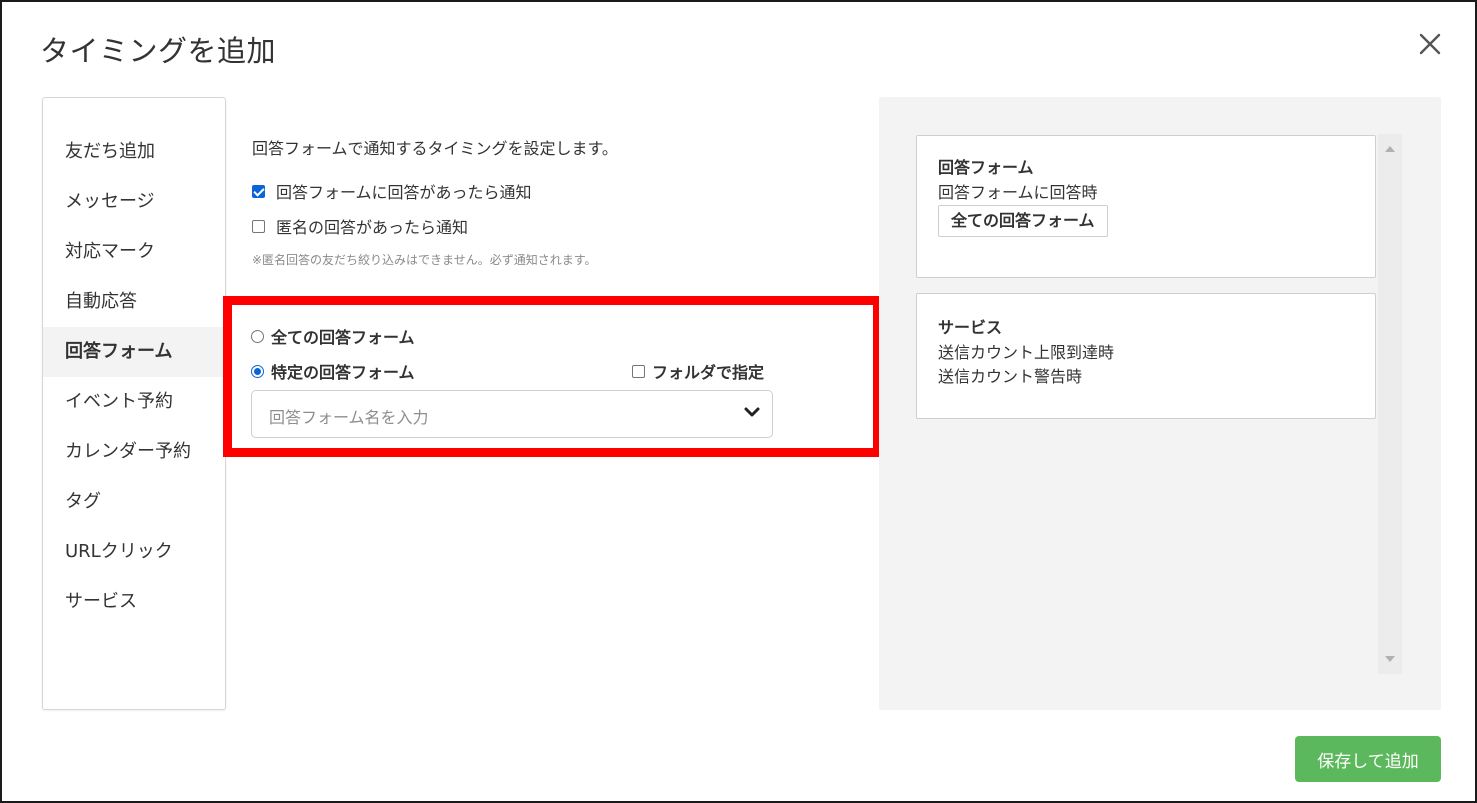 The height and width of the screenshot is (803, 1477). What do you see at coordinates (435, 148) in the screenshot?
I see `settings-description: 回答フォームで通知するタイミングを設定します。` at bounding box center [435, 148].